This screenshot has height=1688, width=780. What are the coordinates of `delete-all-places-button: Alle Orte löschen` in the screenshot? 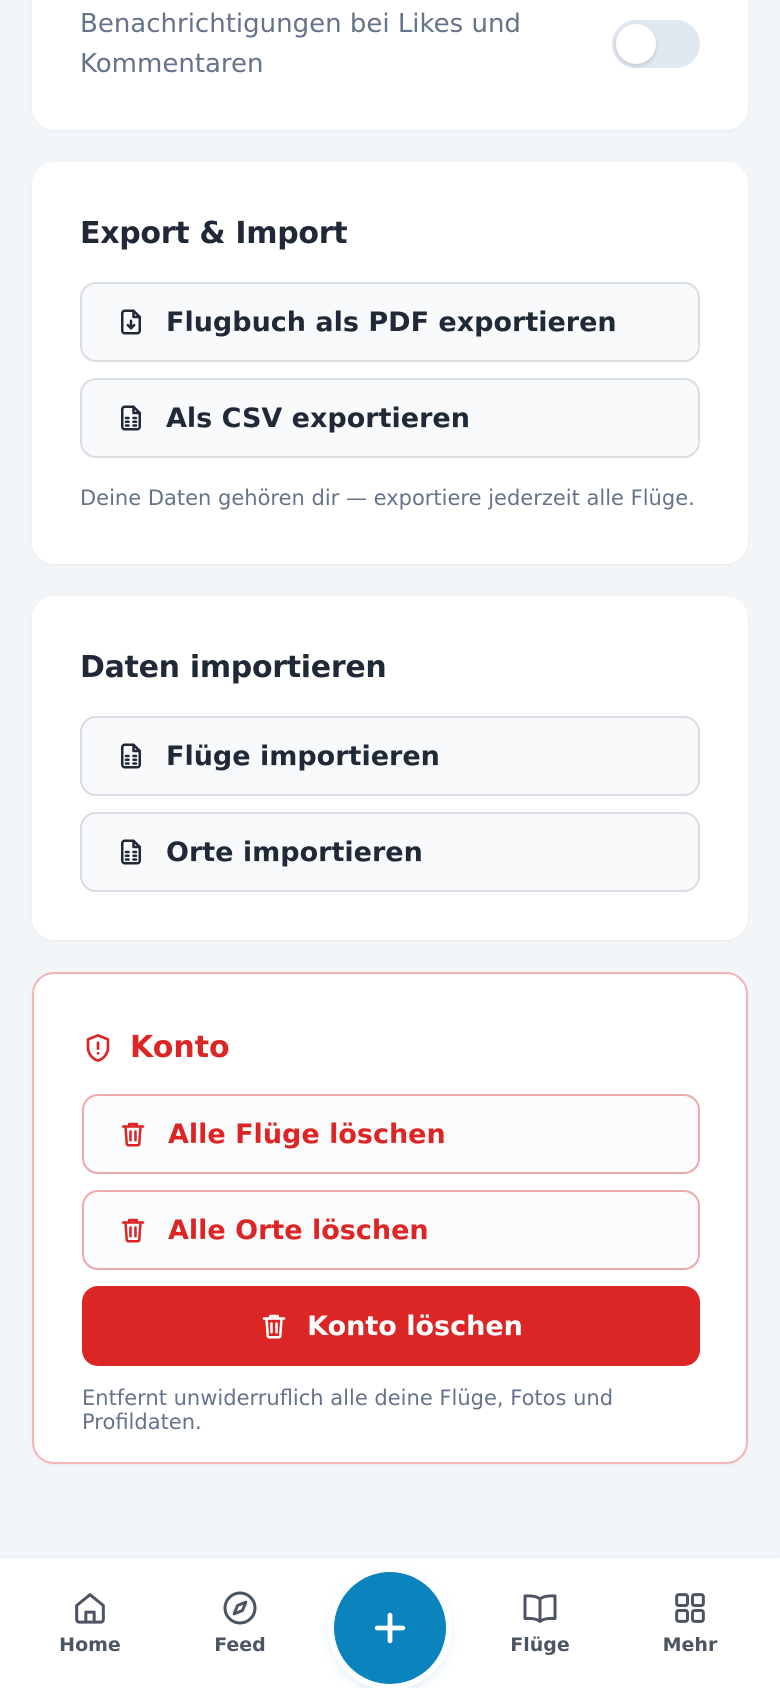 It's located at (391, 1230).